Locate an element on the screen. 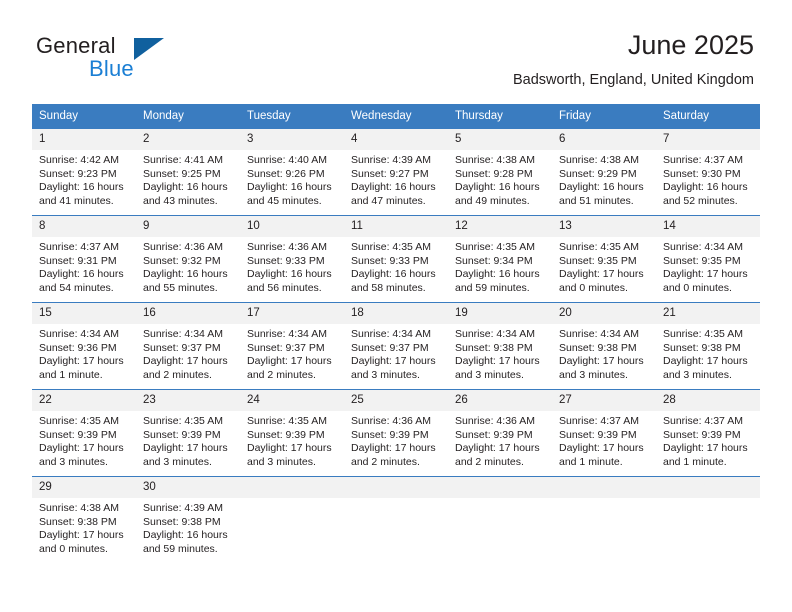  daylight-text: Daylight: 17 hours and 3 minutes. is located at coordinates (499, 368).